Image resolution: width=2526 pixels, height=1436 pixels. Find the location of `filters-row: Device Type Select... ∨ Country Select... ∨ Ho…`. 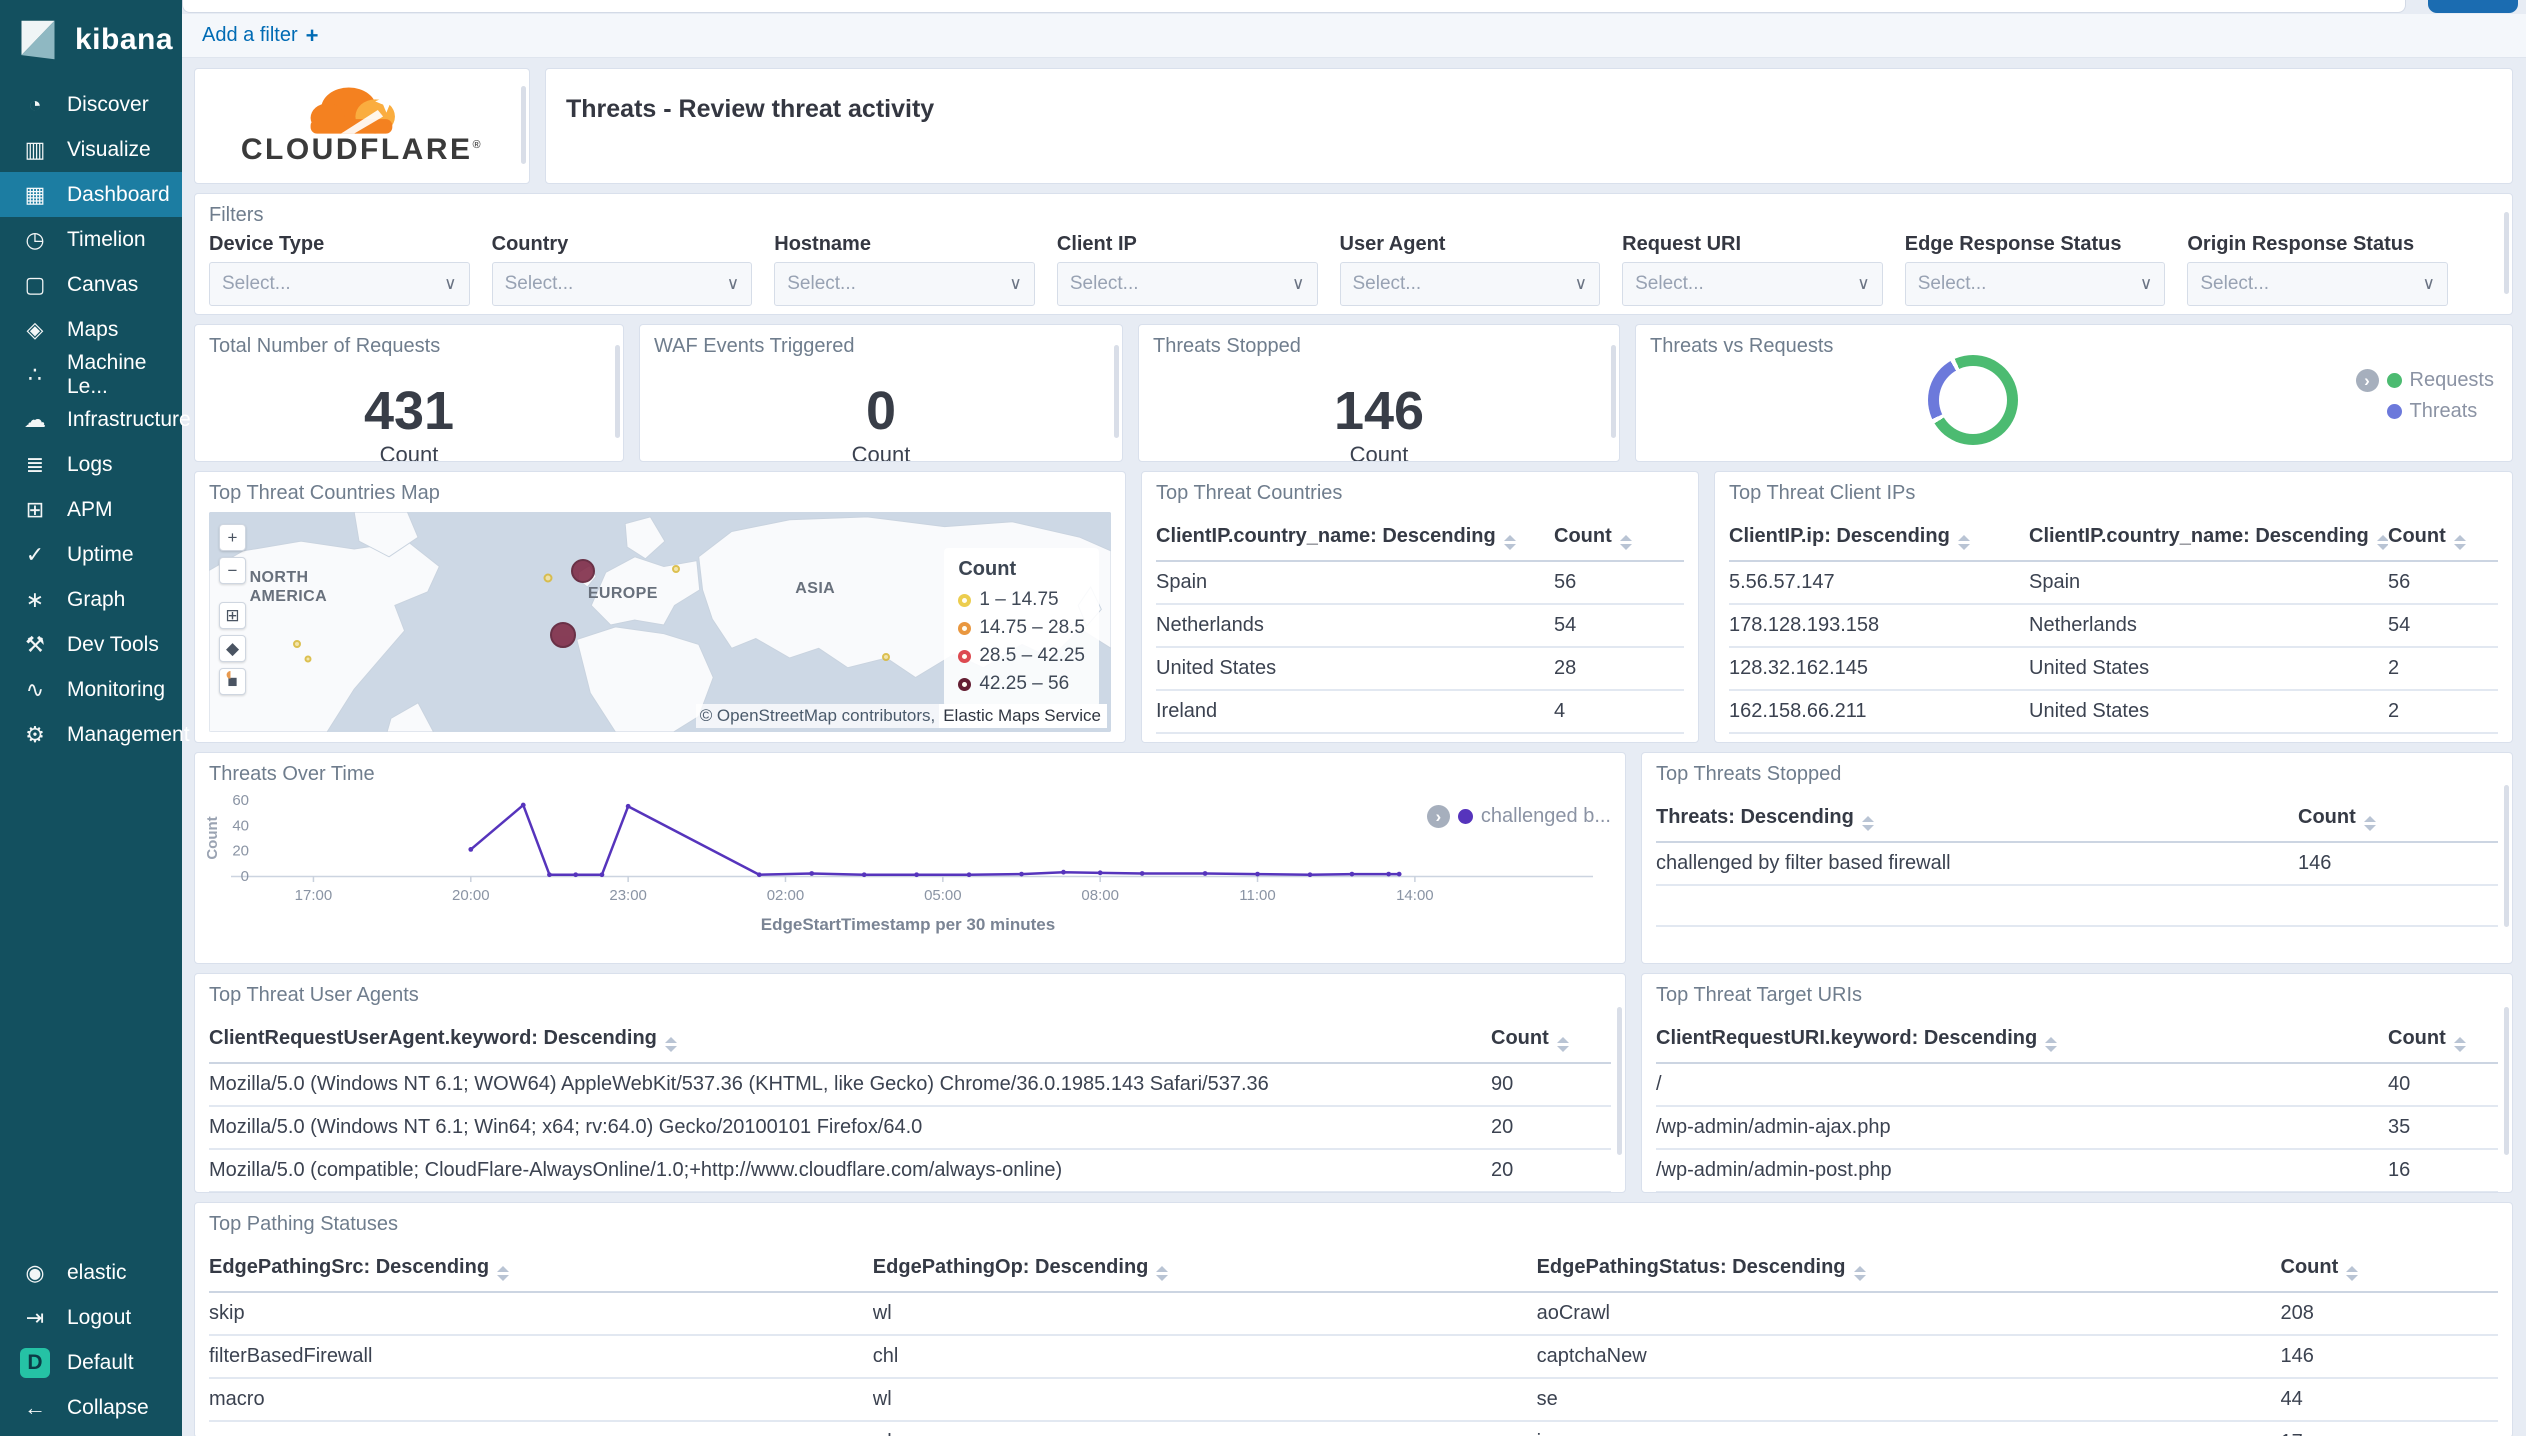

filters-row: Device Type Select... ∨ Country Select... ∨ Ho… is located at coordinates (1353, 266).